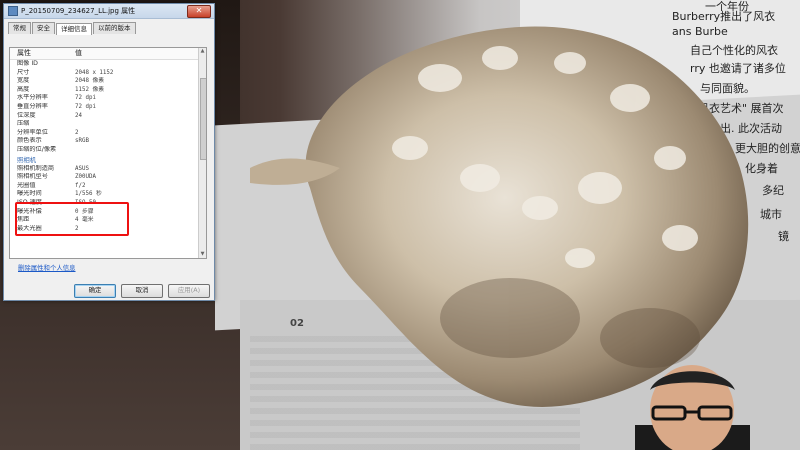 The width and height of the screenshot is (800, 450). I want to click on tab-general: 常规, so click(19, 28).